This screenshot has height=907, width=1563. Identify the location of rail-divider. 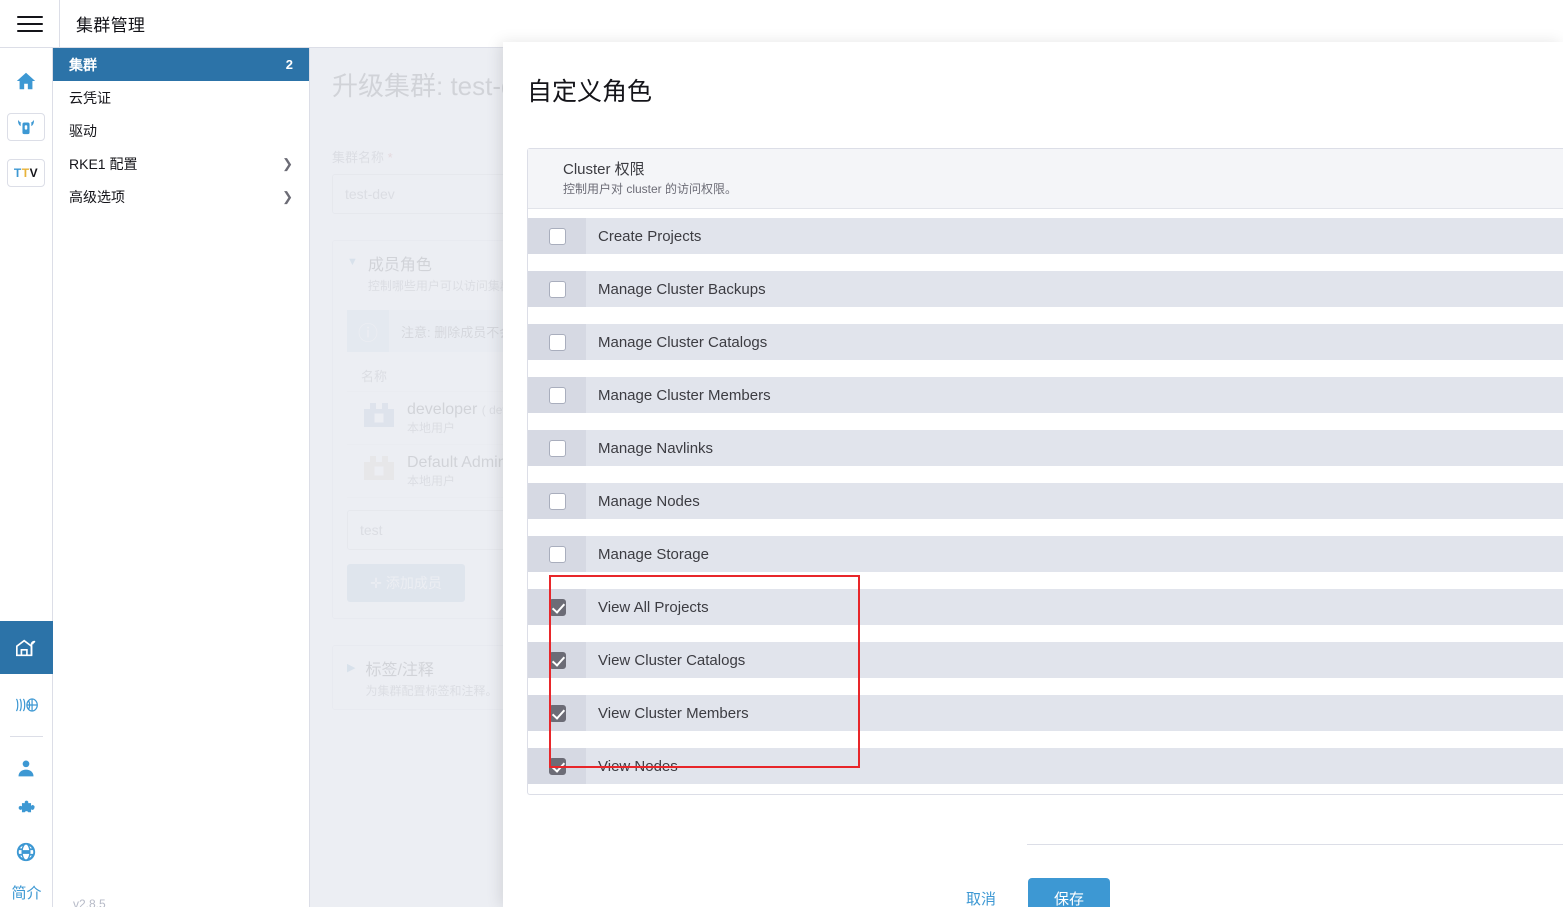
(26, 736).